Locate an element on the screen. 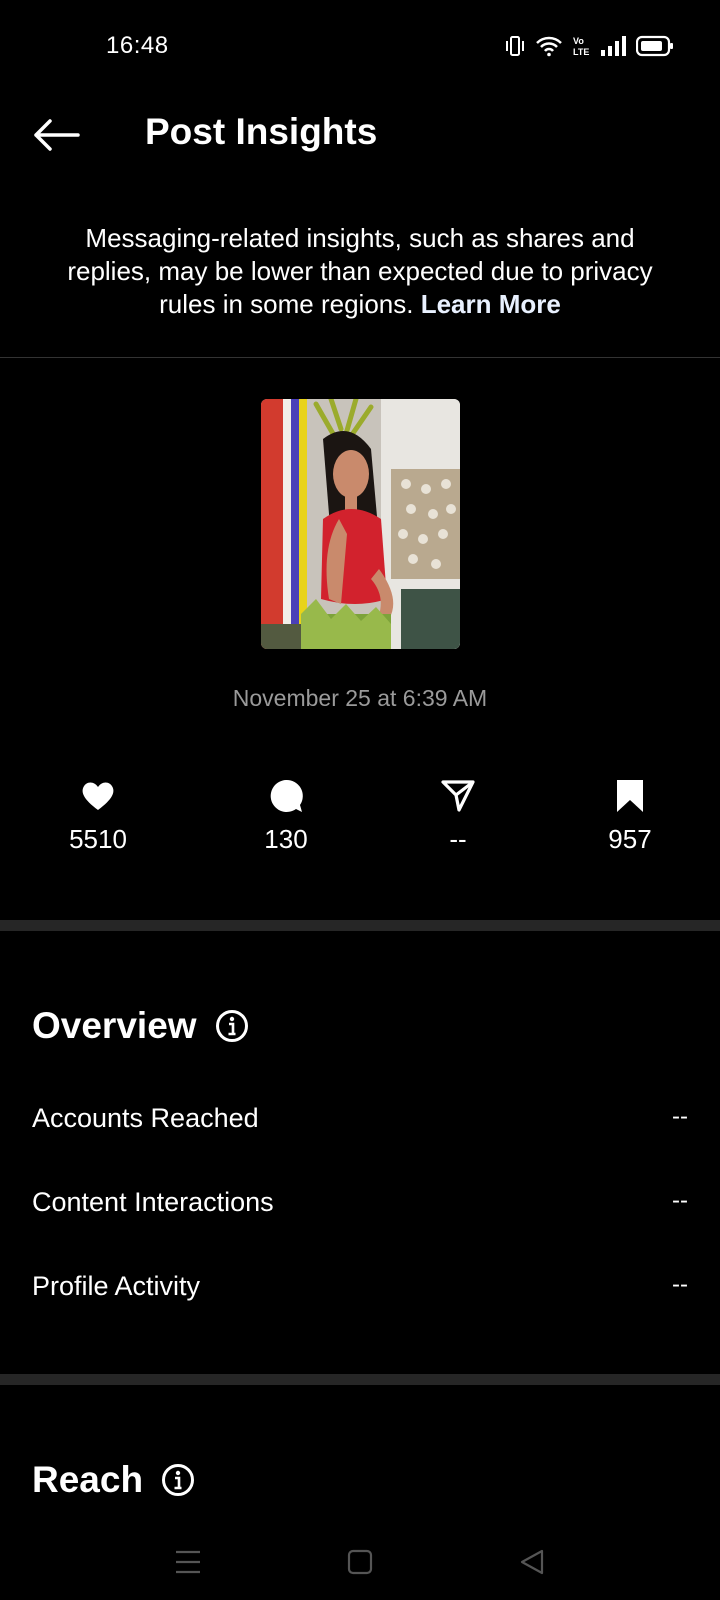 The image size is (720, 1600). back-nav-button is located at coordinates (532, 1562).